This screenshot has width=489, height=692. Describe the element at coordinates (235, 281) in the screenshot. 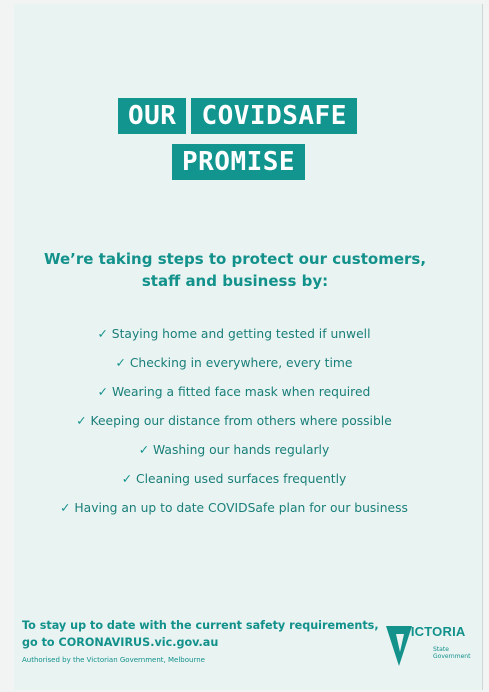

I see `intro-line-2: staff and business by:` at that location.